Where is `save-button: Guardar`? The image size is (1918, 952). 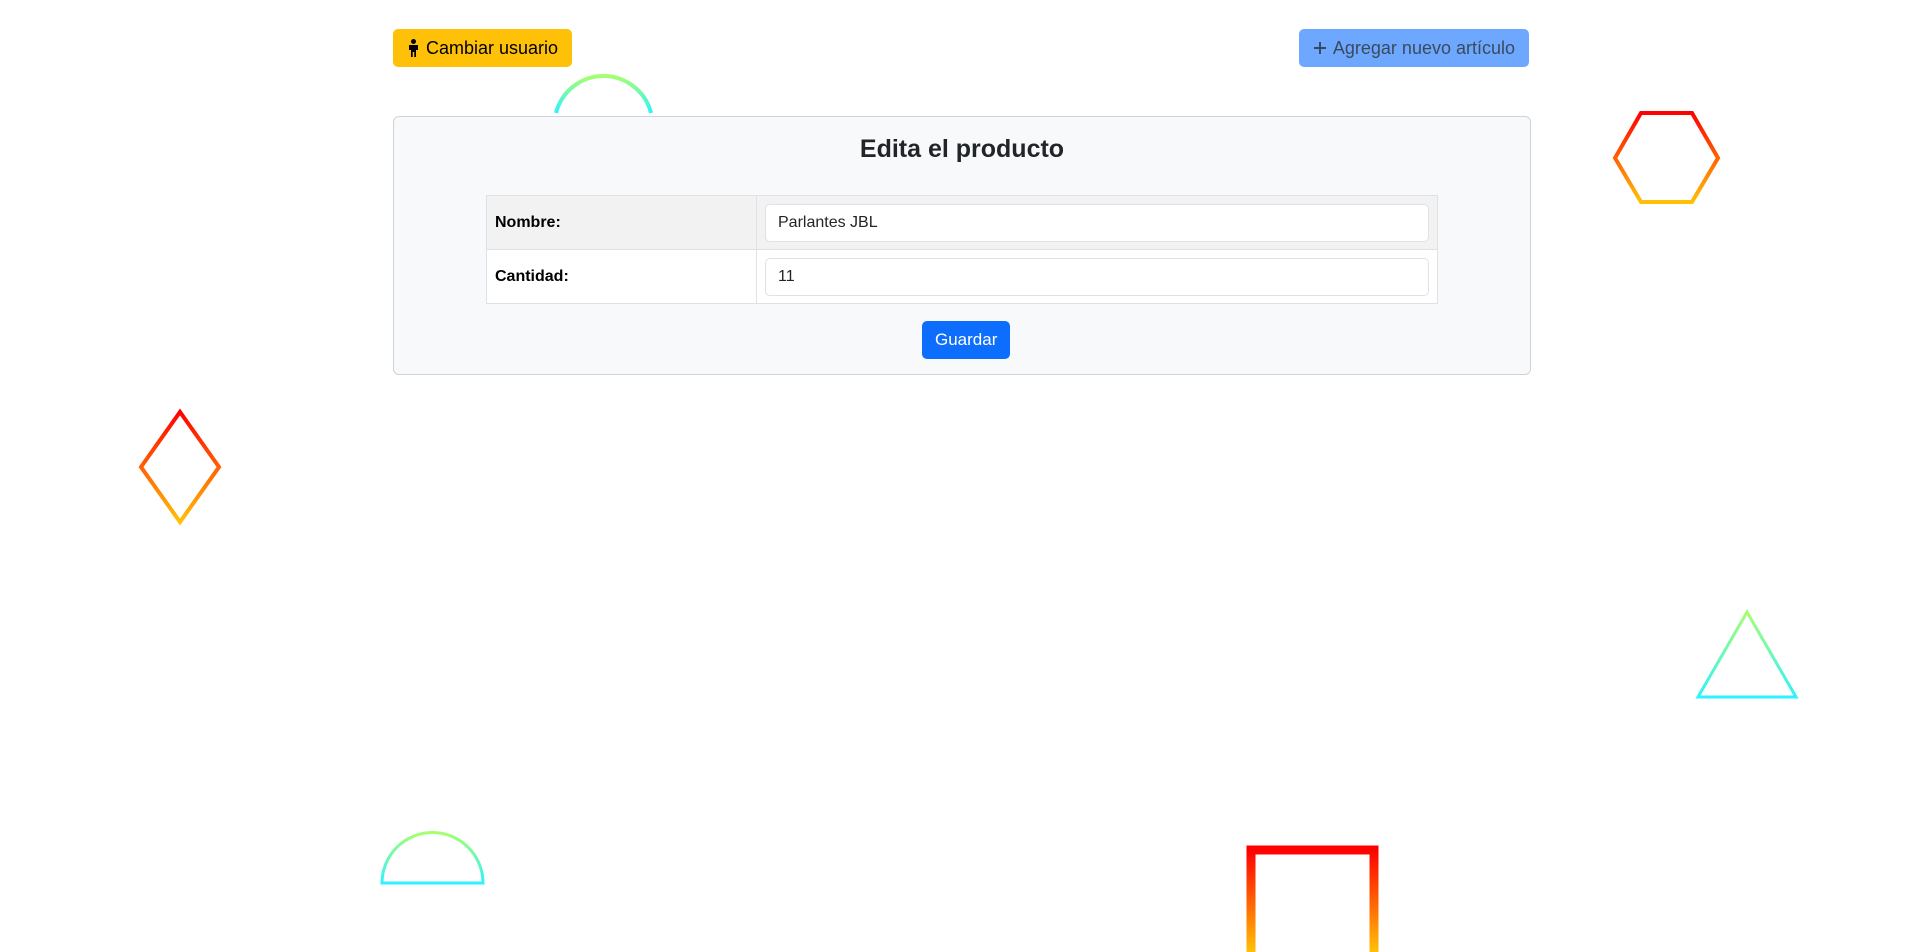
save-button: Guardar is located at coordinates (966, 340).